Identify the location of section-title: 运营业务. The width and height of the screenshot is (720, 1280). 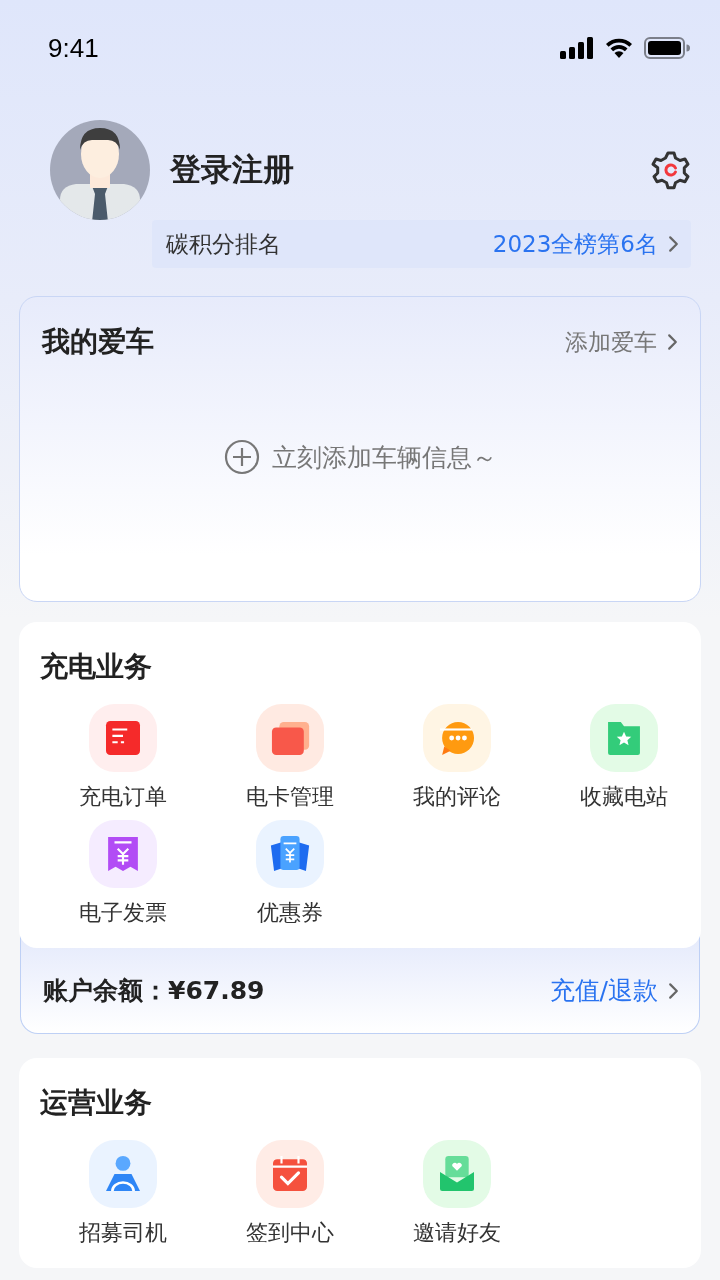
(96, 1103).